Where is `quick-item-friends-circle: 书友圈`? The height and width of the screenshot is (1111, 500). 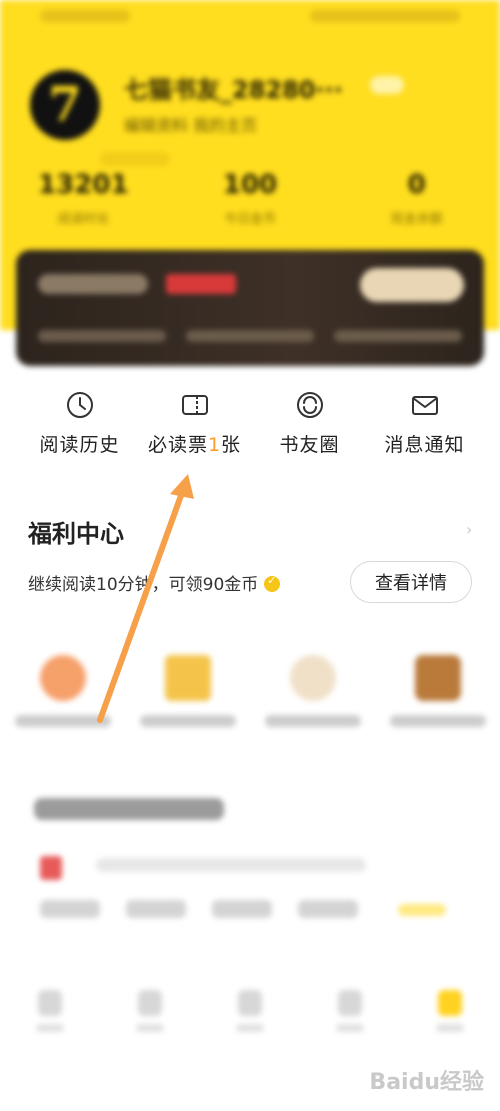
quick-item-friends-circle: 书友圈 is located at coordinates (309, 430).